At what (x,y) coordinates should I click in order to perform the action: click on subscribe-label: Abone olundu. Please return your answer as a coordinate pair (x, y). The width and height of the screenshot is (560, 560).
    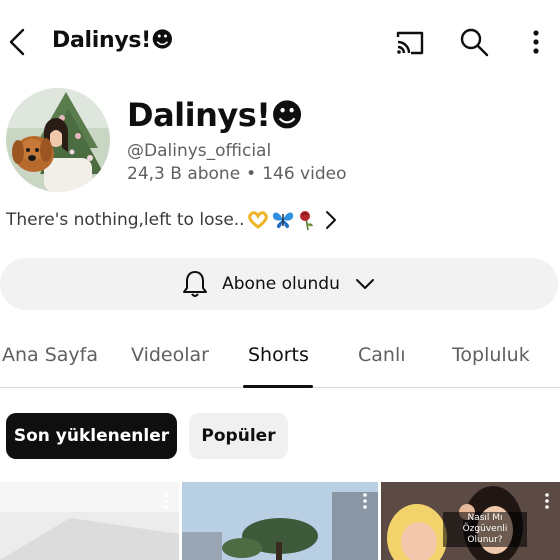
    Looking at the image, I should click on (281, 284).